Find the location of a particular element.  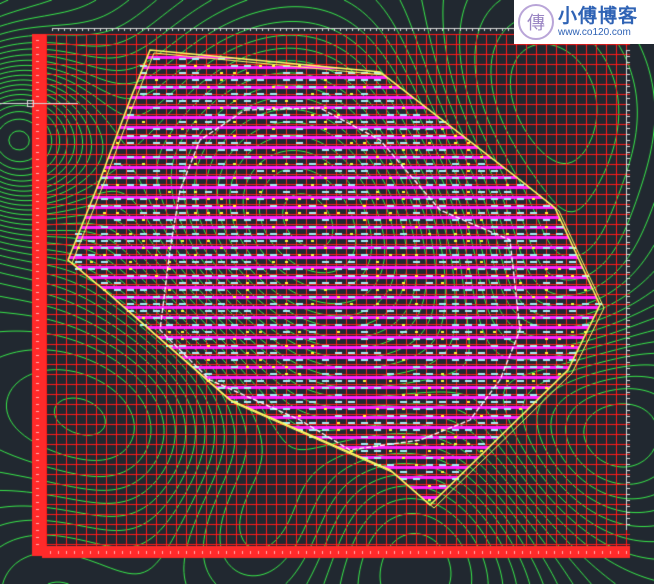

watermark-text: 小傅博客 www.co120.com is located at coordinates (598, 22).